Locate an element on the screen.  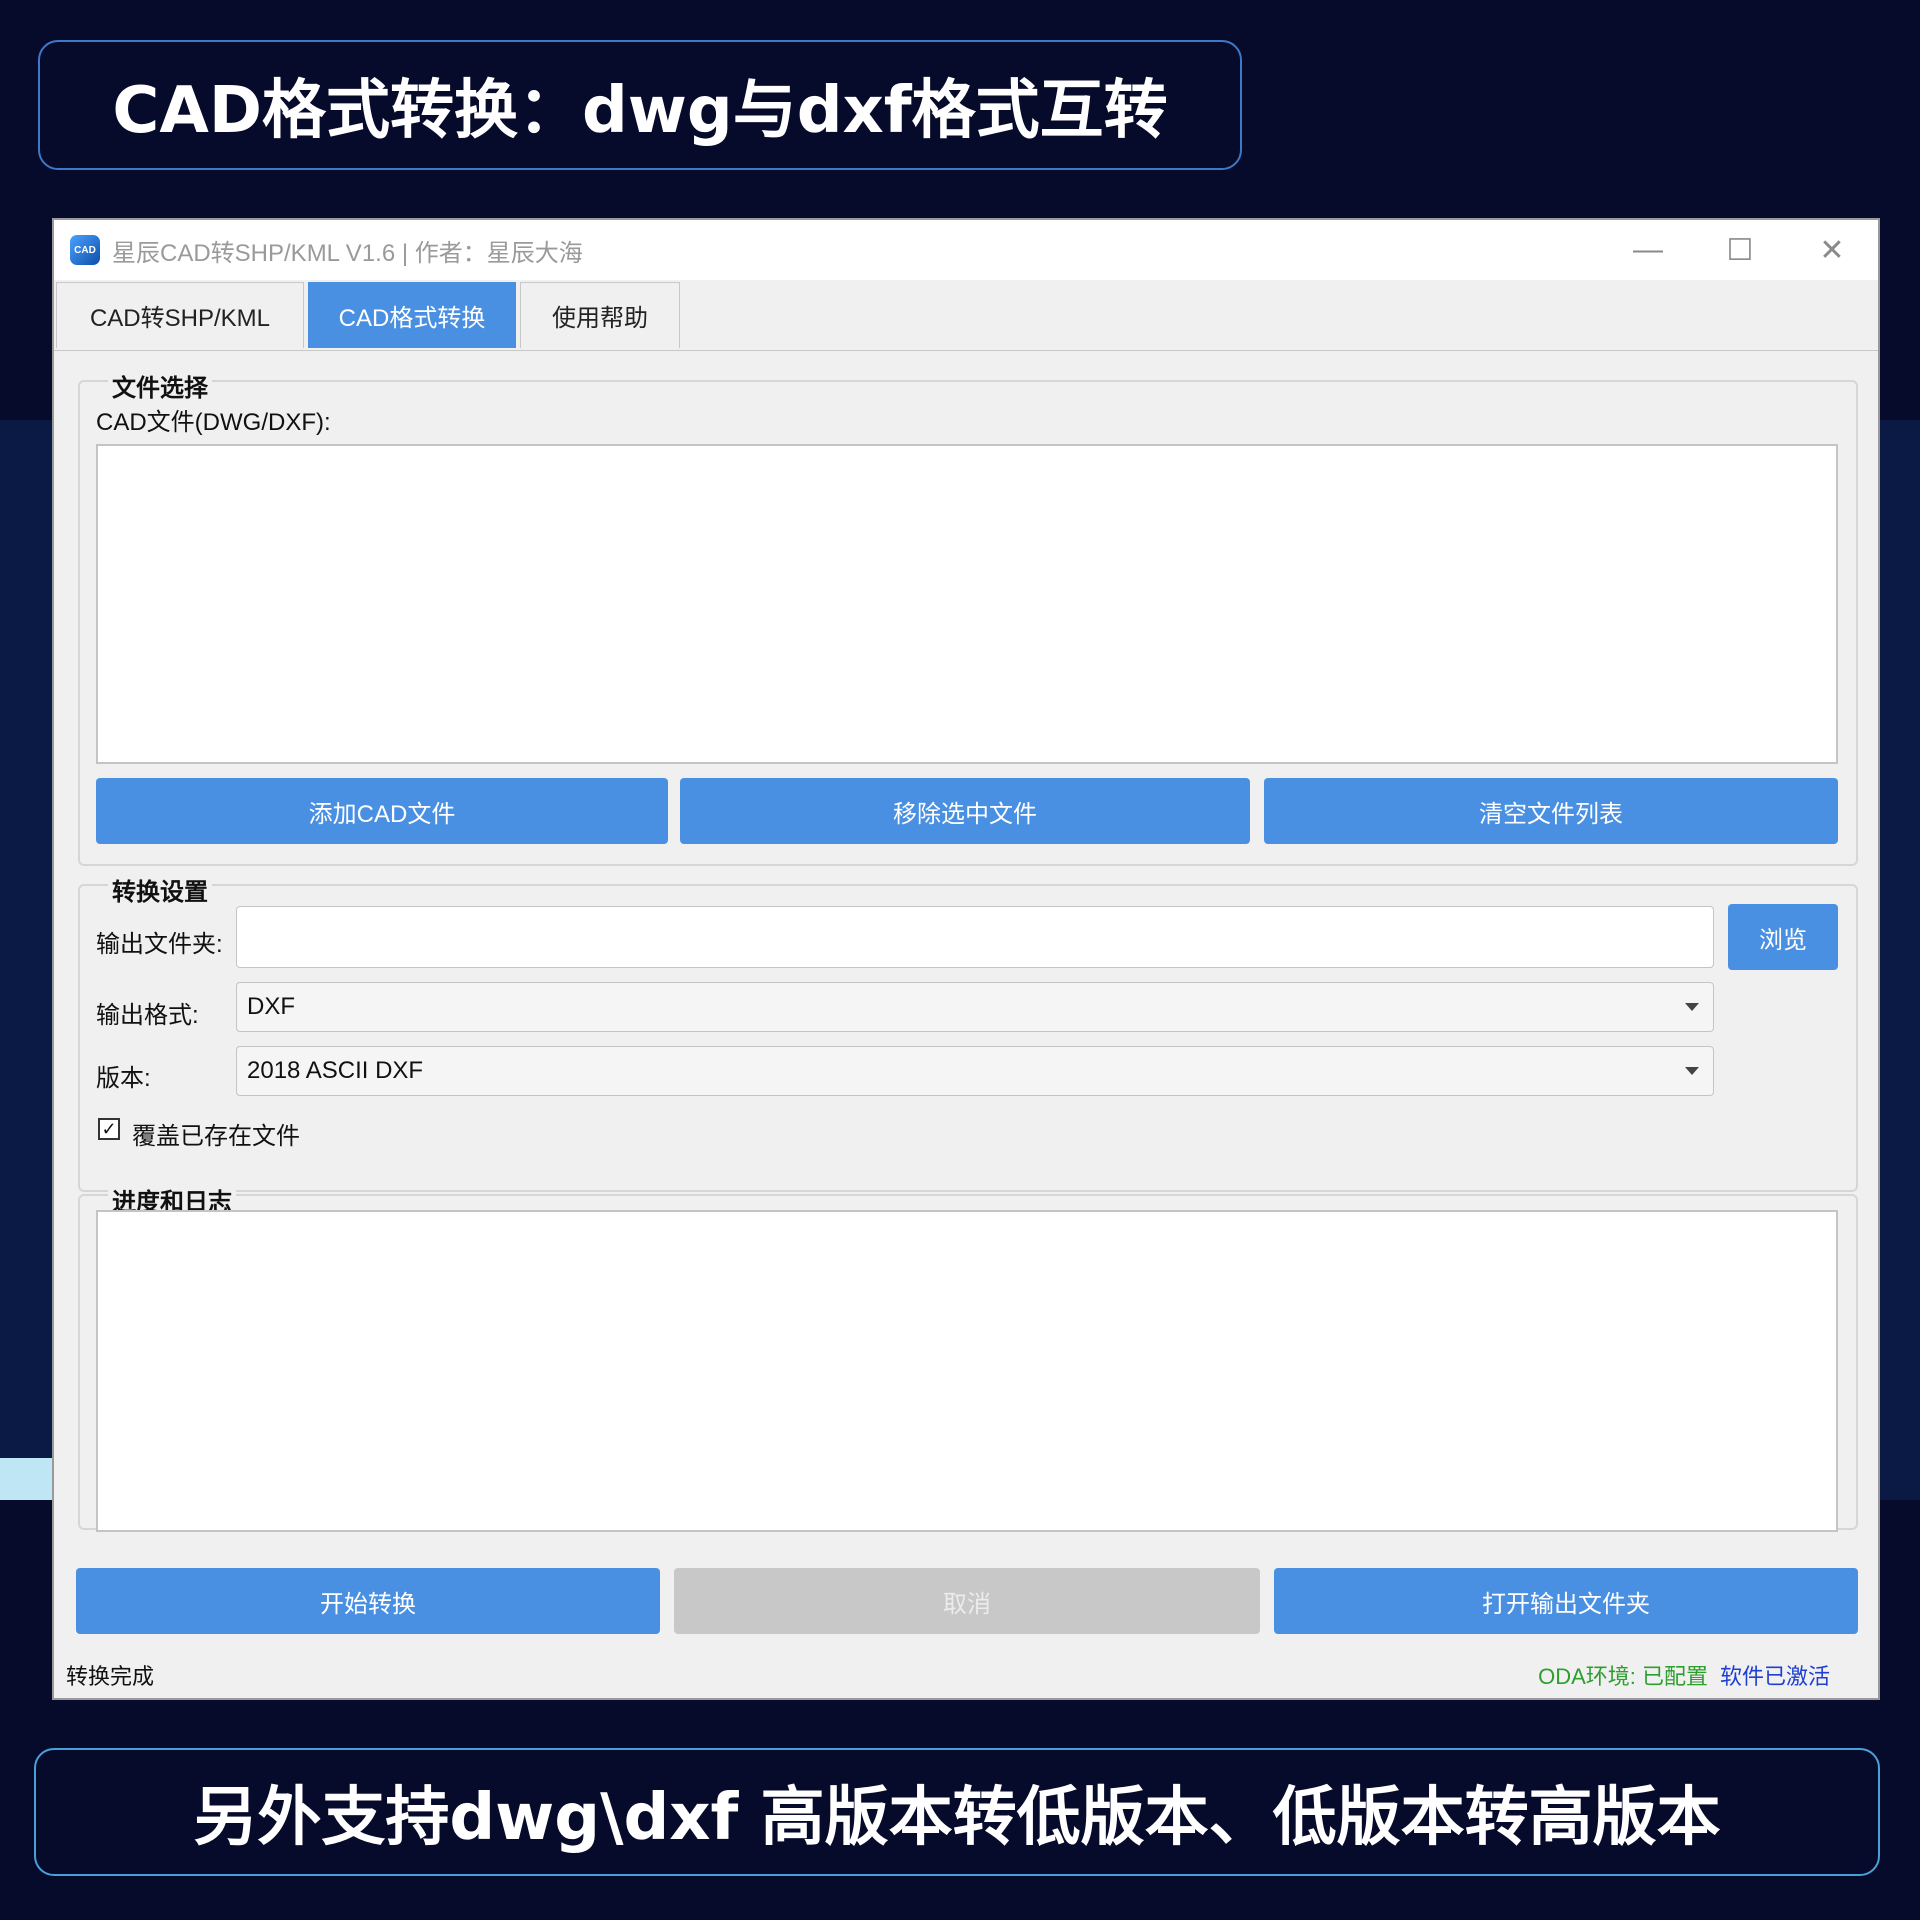
close-icon: ✕ is located at coordinates (1832, 250).